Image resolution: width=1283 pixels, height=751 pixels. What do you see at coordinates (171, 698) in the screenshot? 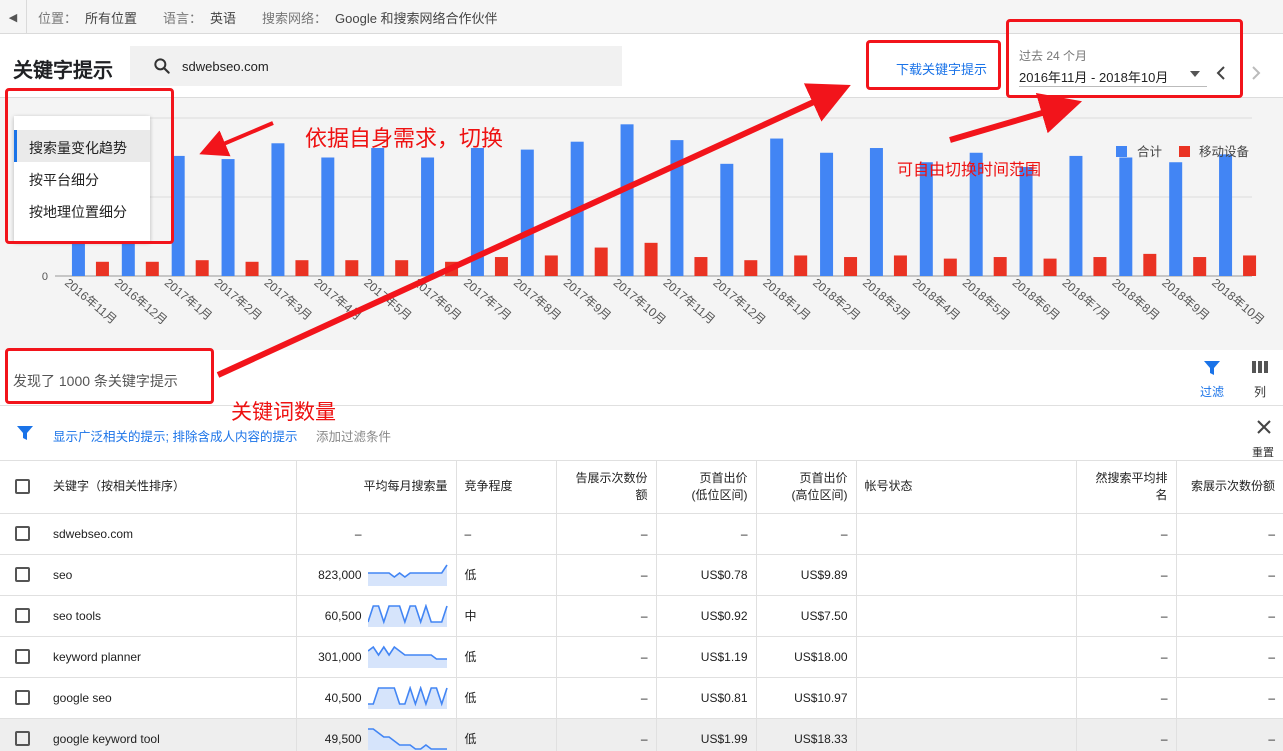
I see `keyword-cell: google seo` at bounding box center [171, 698].